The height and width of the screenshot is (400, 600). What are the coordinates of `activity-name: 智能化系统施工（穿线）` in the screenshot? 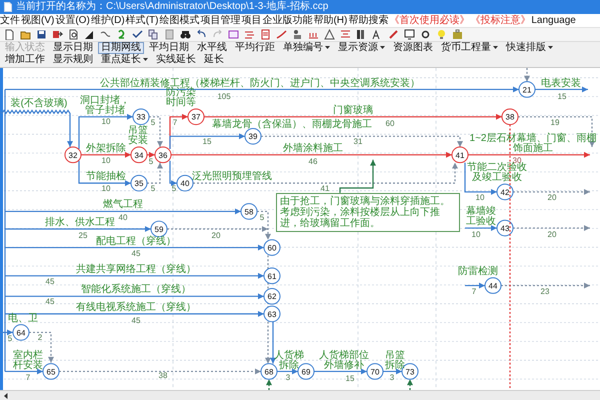 It's located at (136, 290).